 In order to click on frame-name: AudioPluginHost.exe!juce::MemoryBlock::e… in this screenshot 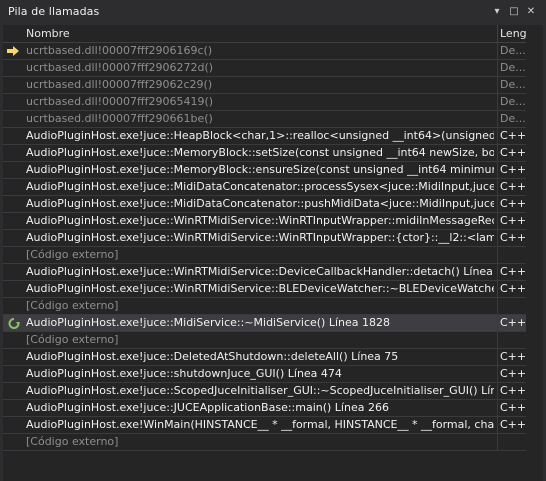, I will do `click(260, 169)`.